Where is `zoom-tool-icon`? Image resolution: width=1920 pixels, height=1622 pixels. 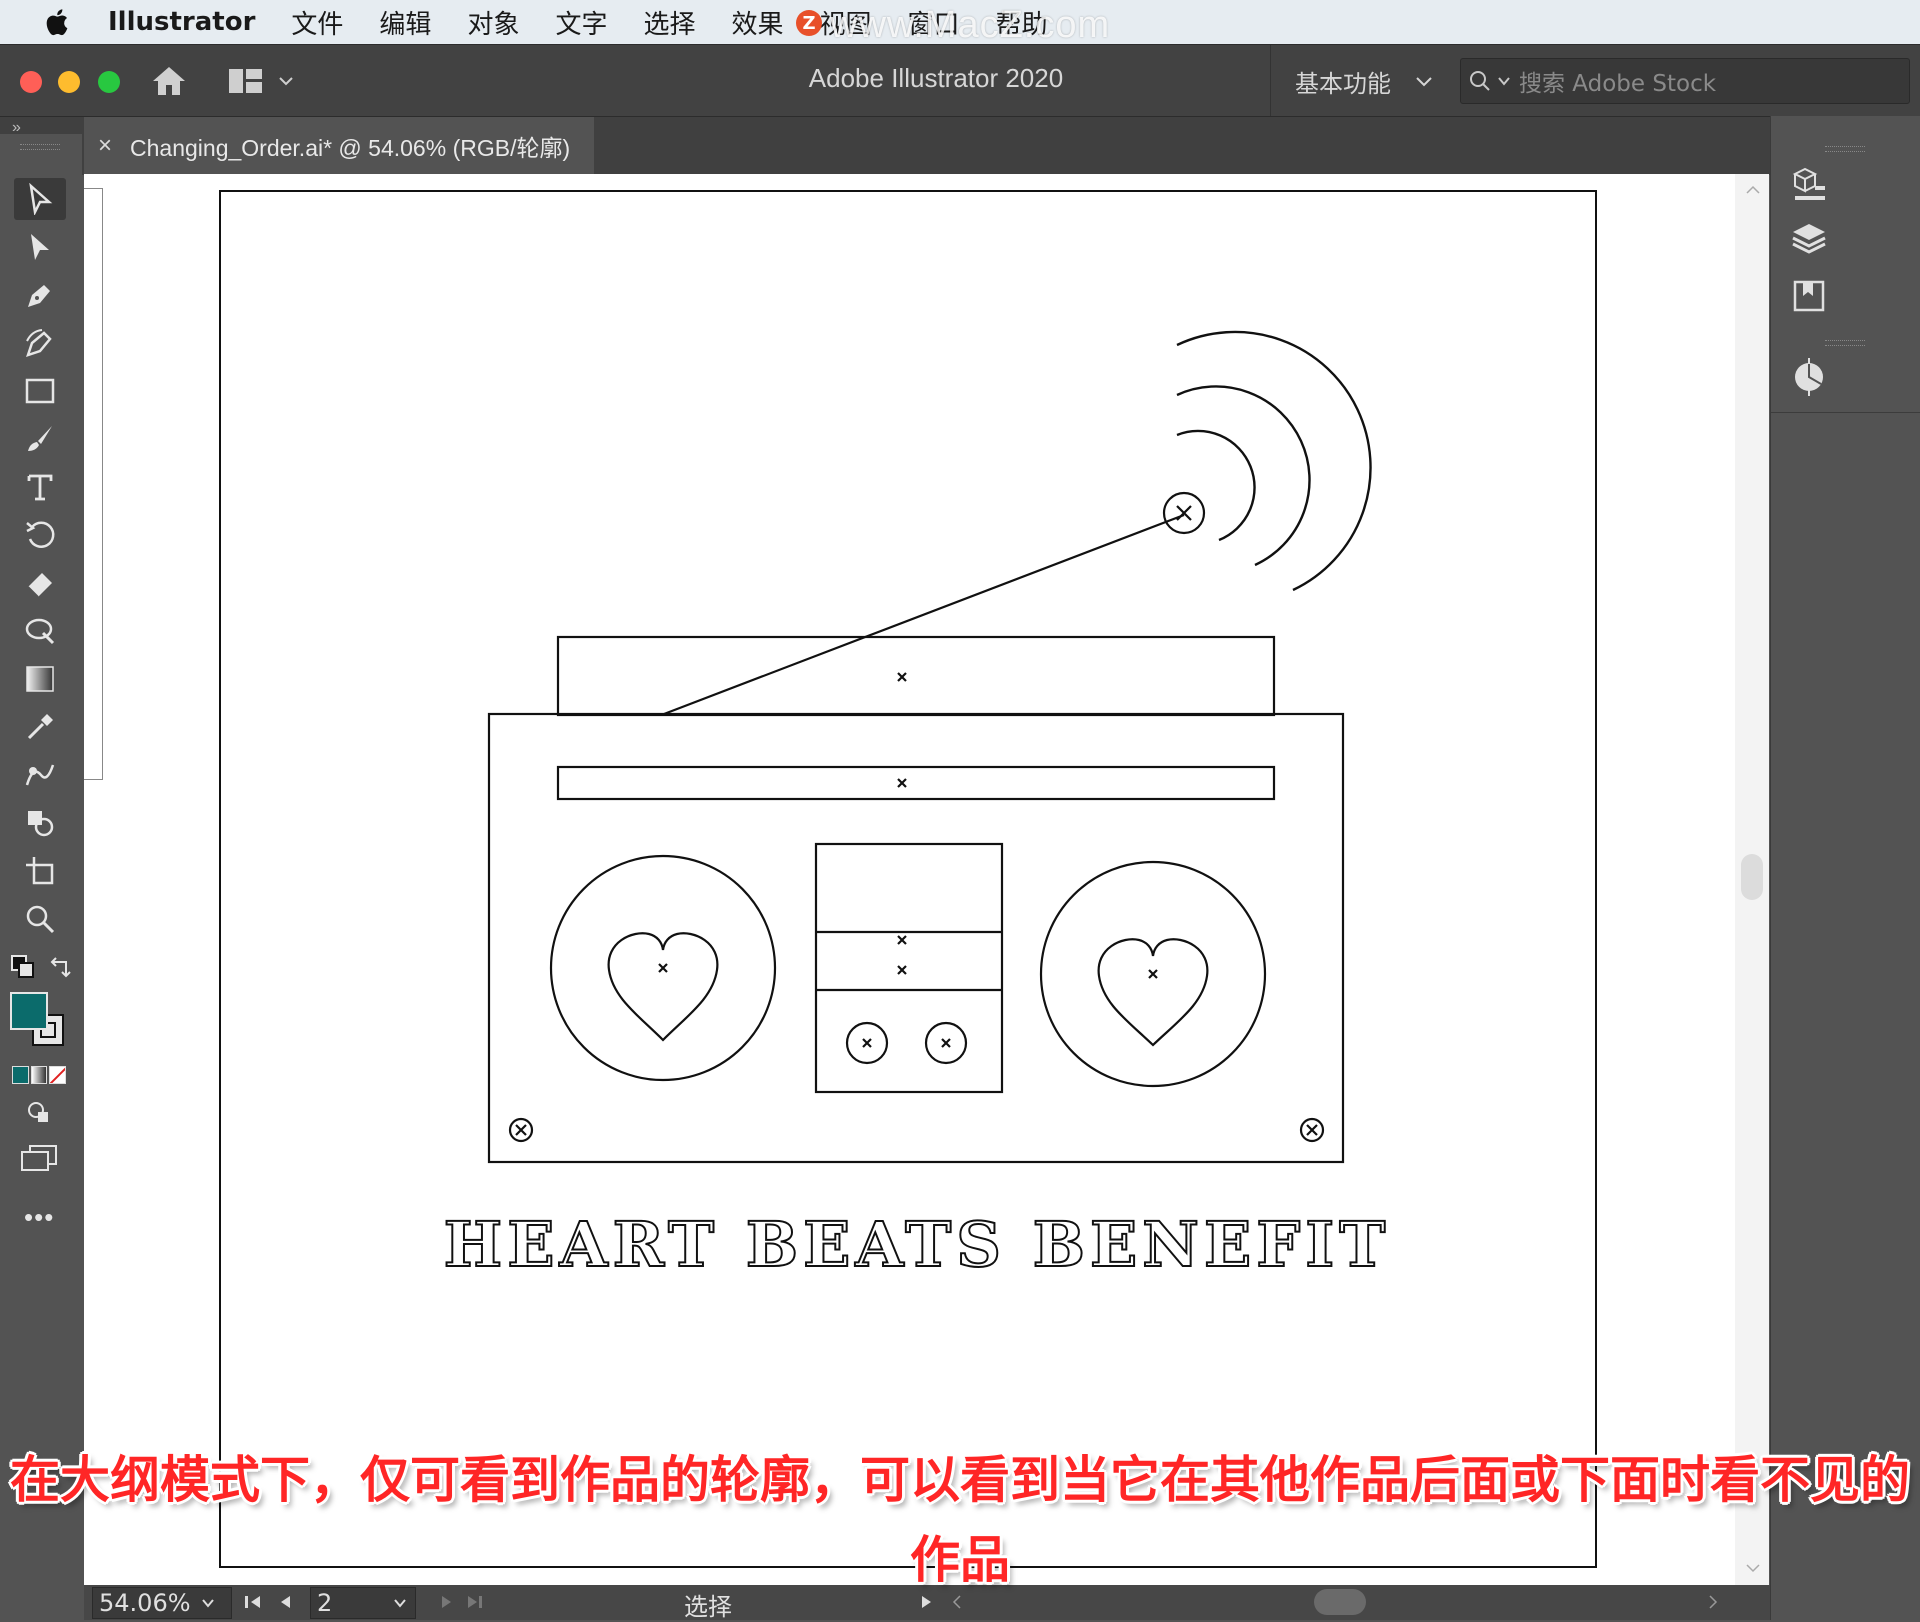
zoom-tool-icon is located at coordinates (40, 919).